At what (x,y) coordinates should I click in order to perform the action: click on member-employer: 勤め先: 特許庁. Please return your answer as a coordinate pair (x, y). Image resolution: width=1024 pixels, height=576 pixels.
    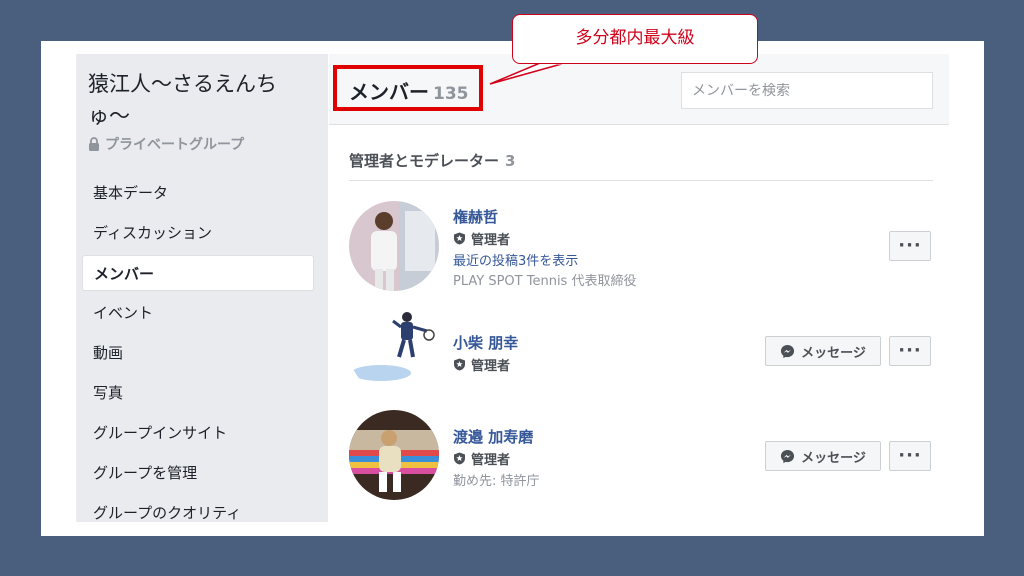
    Looking at the image, I should click on (496, 481).